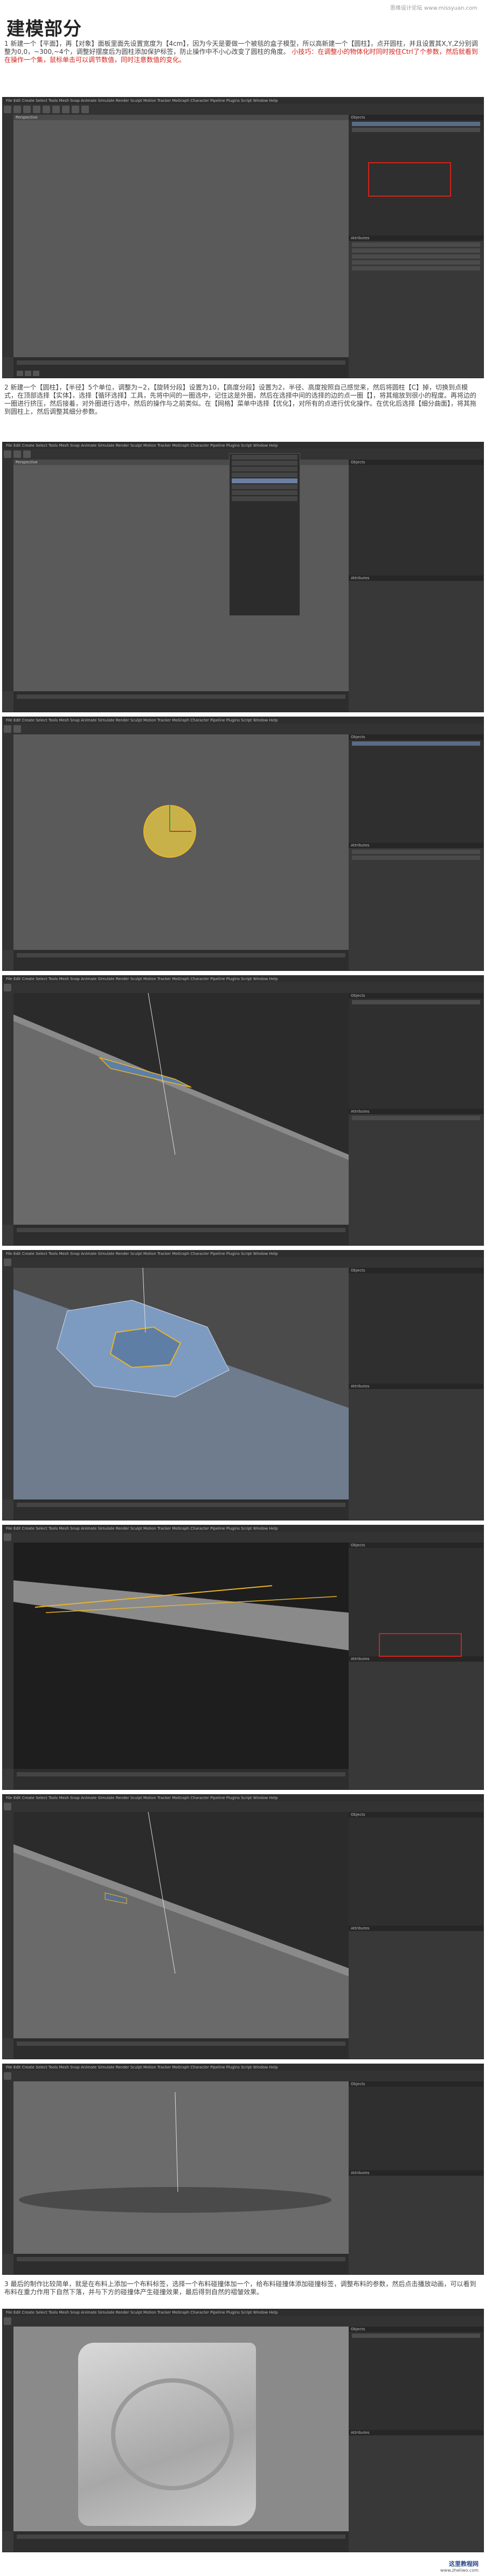 The image size is (485, 2576). Describe the element at coordinates (181, 236) in the screenshot. I see `viewport: Perspective` at that location.